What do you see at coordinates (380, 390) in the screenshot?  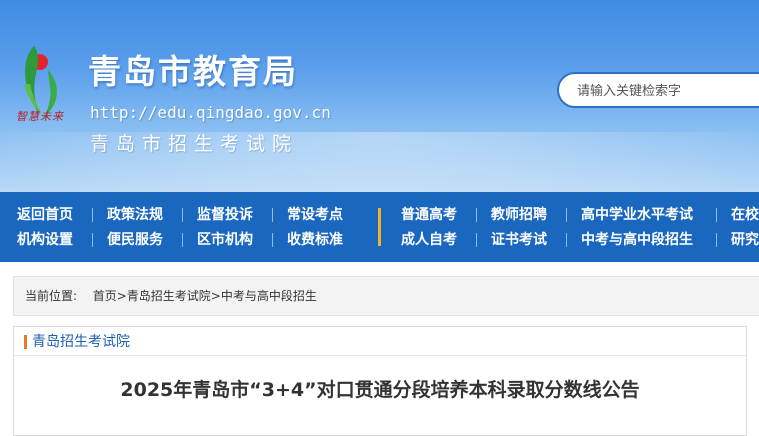 I see `article-title: 2025年青岛市“3+4”对口贯通分段培养本科录取分数线公告` at bounding box center [380, 390].